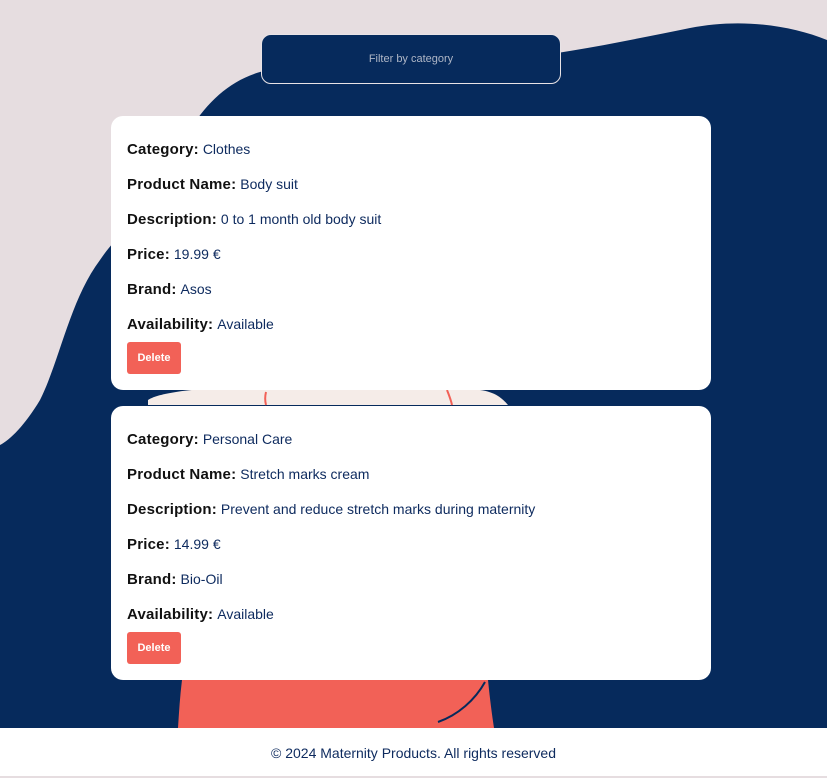 This screenshot has height=778, width=827. Describe the element at coordinates (336, 704) in the screenshot. I see `figure-body-shape` at that location.